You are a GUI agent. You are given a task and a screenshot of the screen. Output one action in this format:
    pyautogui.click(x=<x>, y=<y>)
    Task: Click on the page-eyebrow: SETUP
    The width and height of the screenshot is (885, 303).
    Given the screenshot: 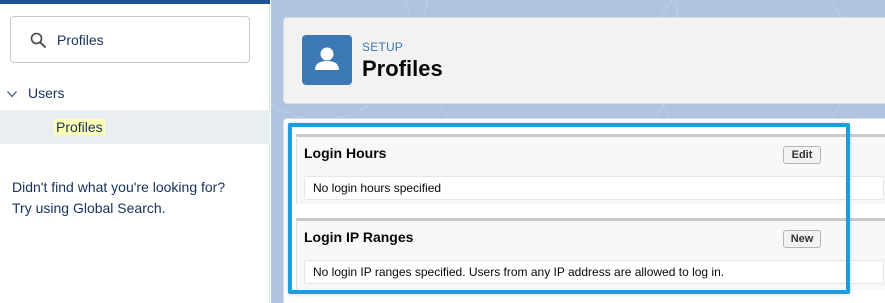 What is the action you would take?
    pyautogui.click(x=383, y=47)
    